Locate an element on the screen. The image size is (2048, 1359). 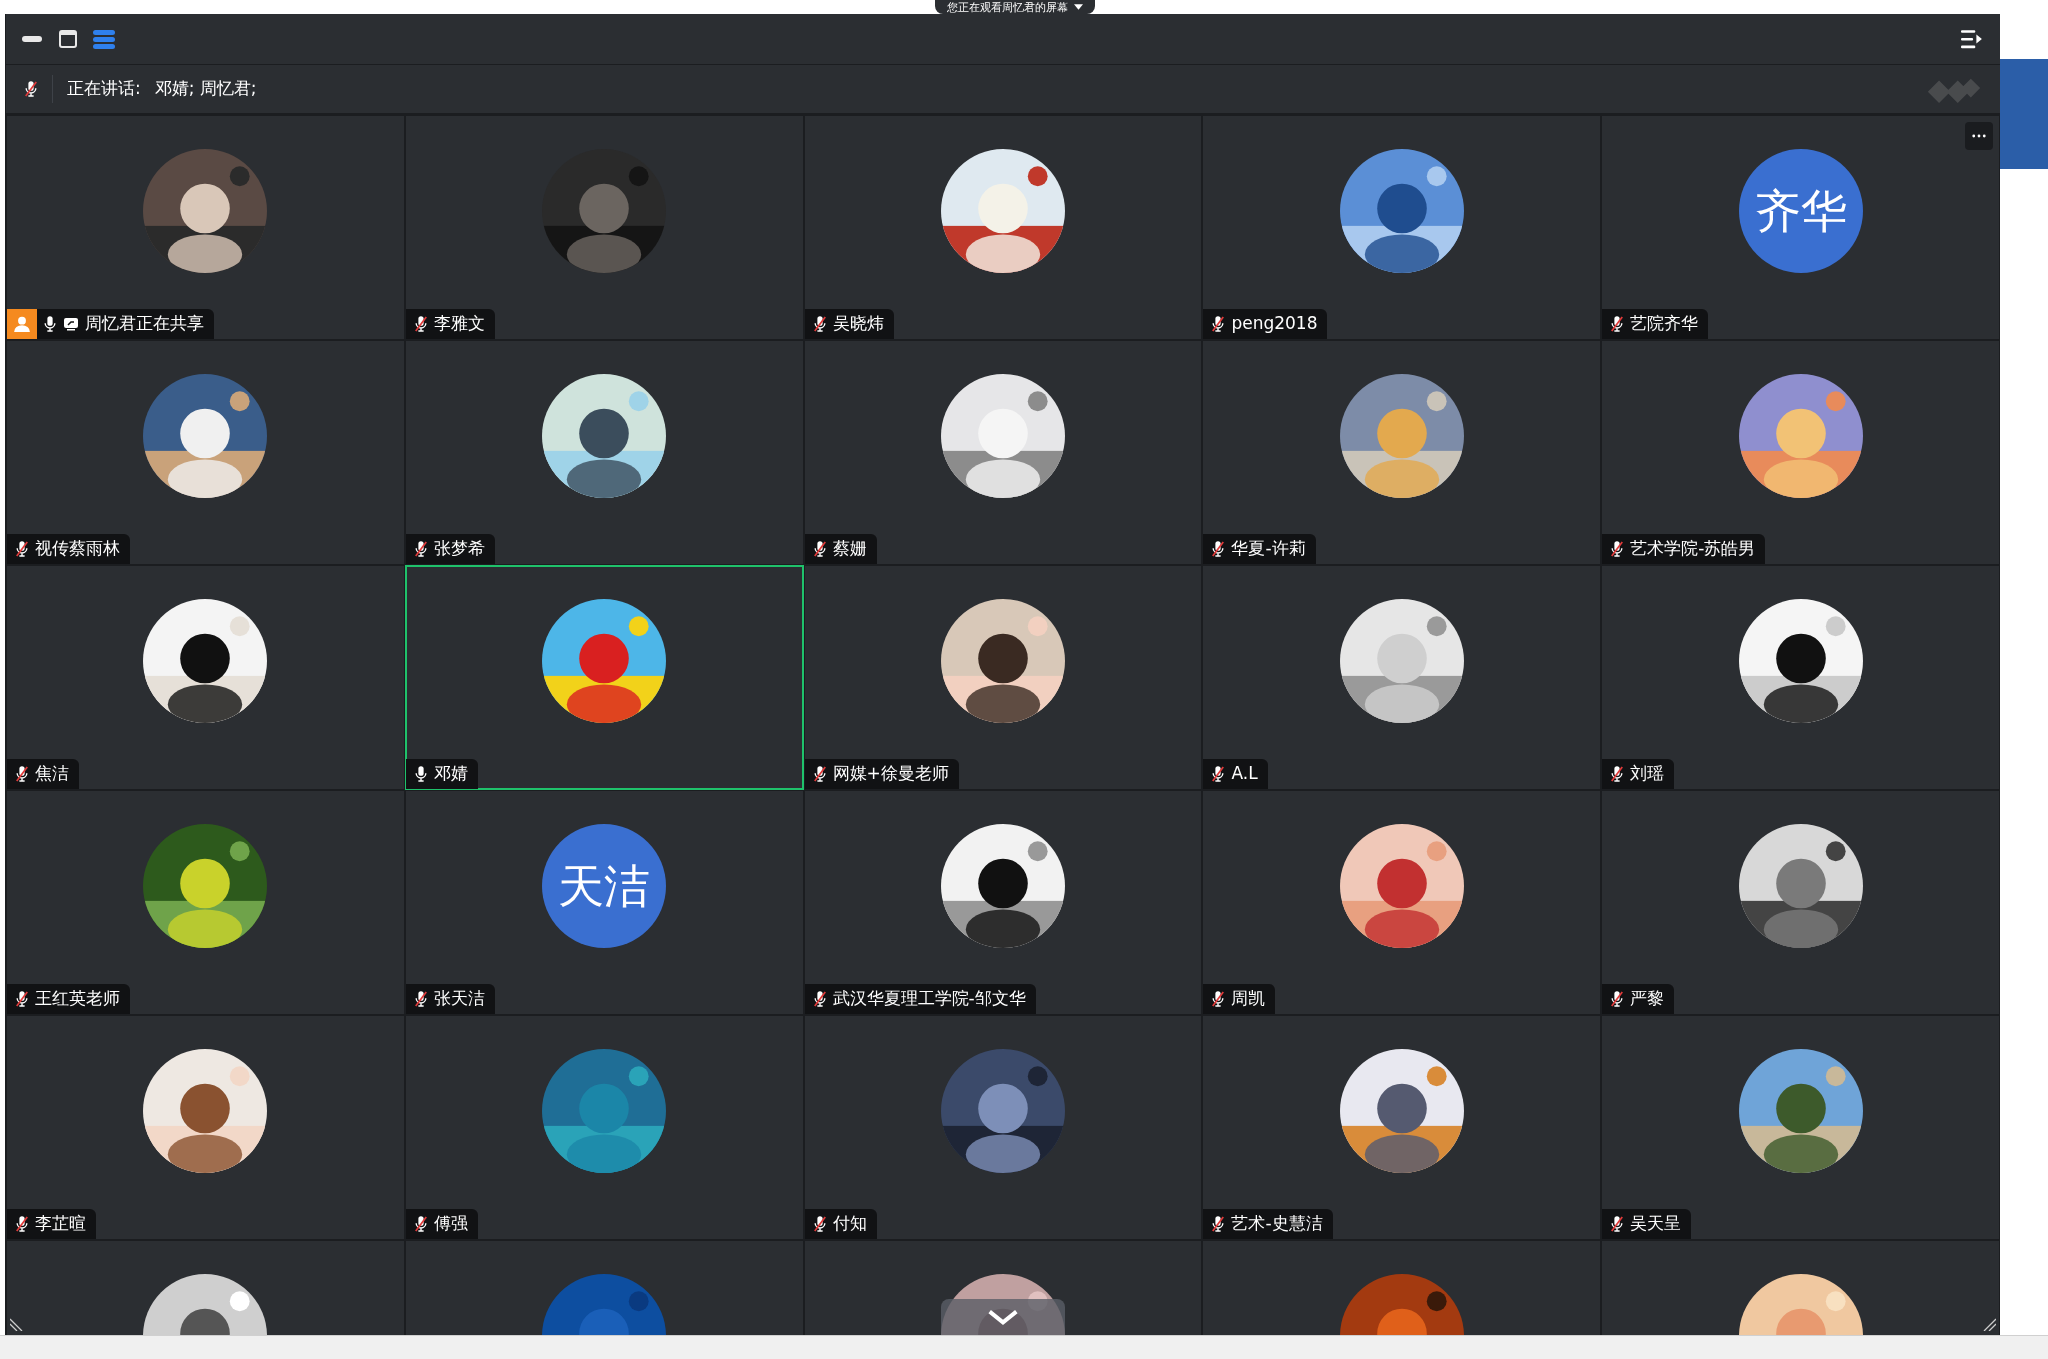
mic-muted-icon is located at coordinates (31, 89).